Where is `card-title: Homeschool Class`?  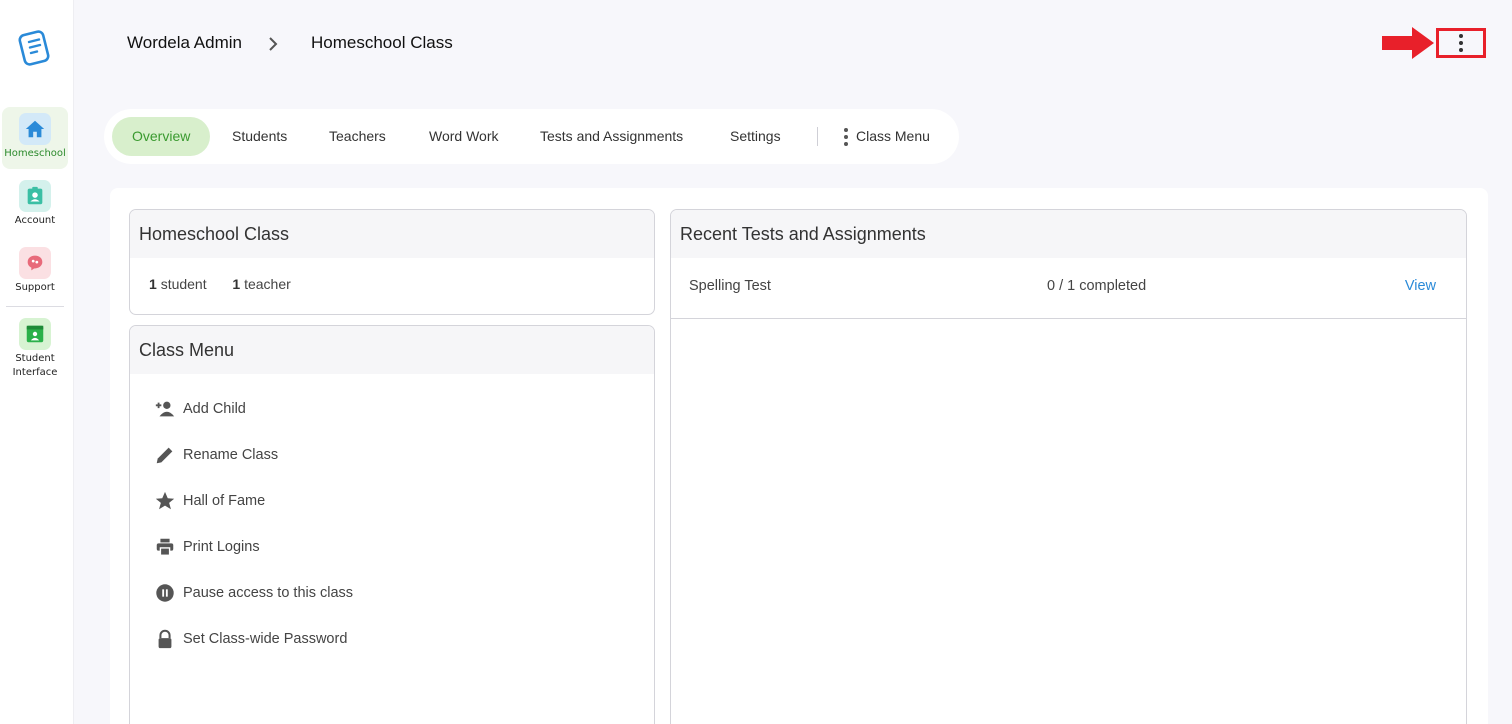
card-title: Homeschool Class is located at coordinates (392, 234).